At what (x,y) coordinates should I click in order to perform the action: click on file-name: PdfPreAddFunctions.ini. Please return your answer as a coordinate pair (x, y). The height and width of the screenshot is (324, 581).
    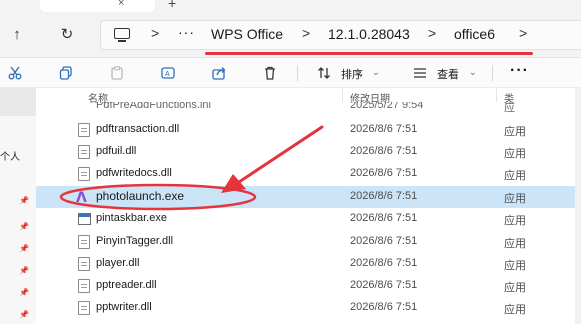
    Looking at the image, I should click on (153, 106).